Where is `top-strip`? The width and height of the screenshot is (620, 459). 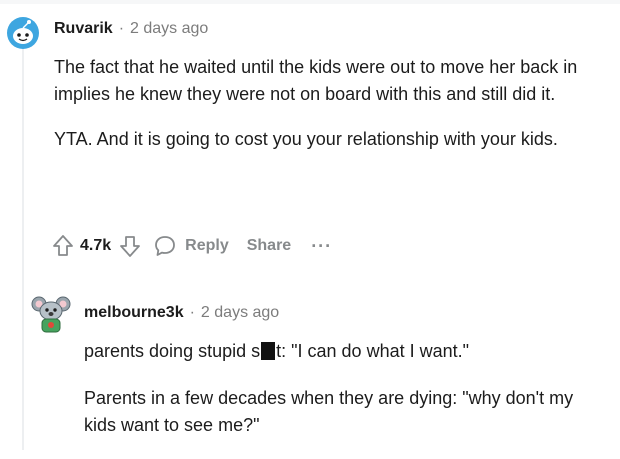 top-strip is located at coordinates (310, 2).